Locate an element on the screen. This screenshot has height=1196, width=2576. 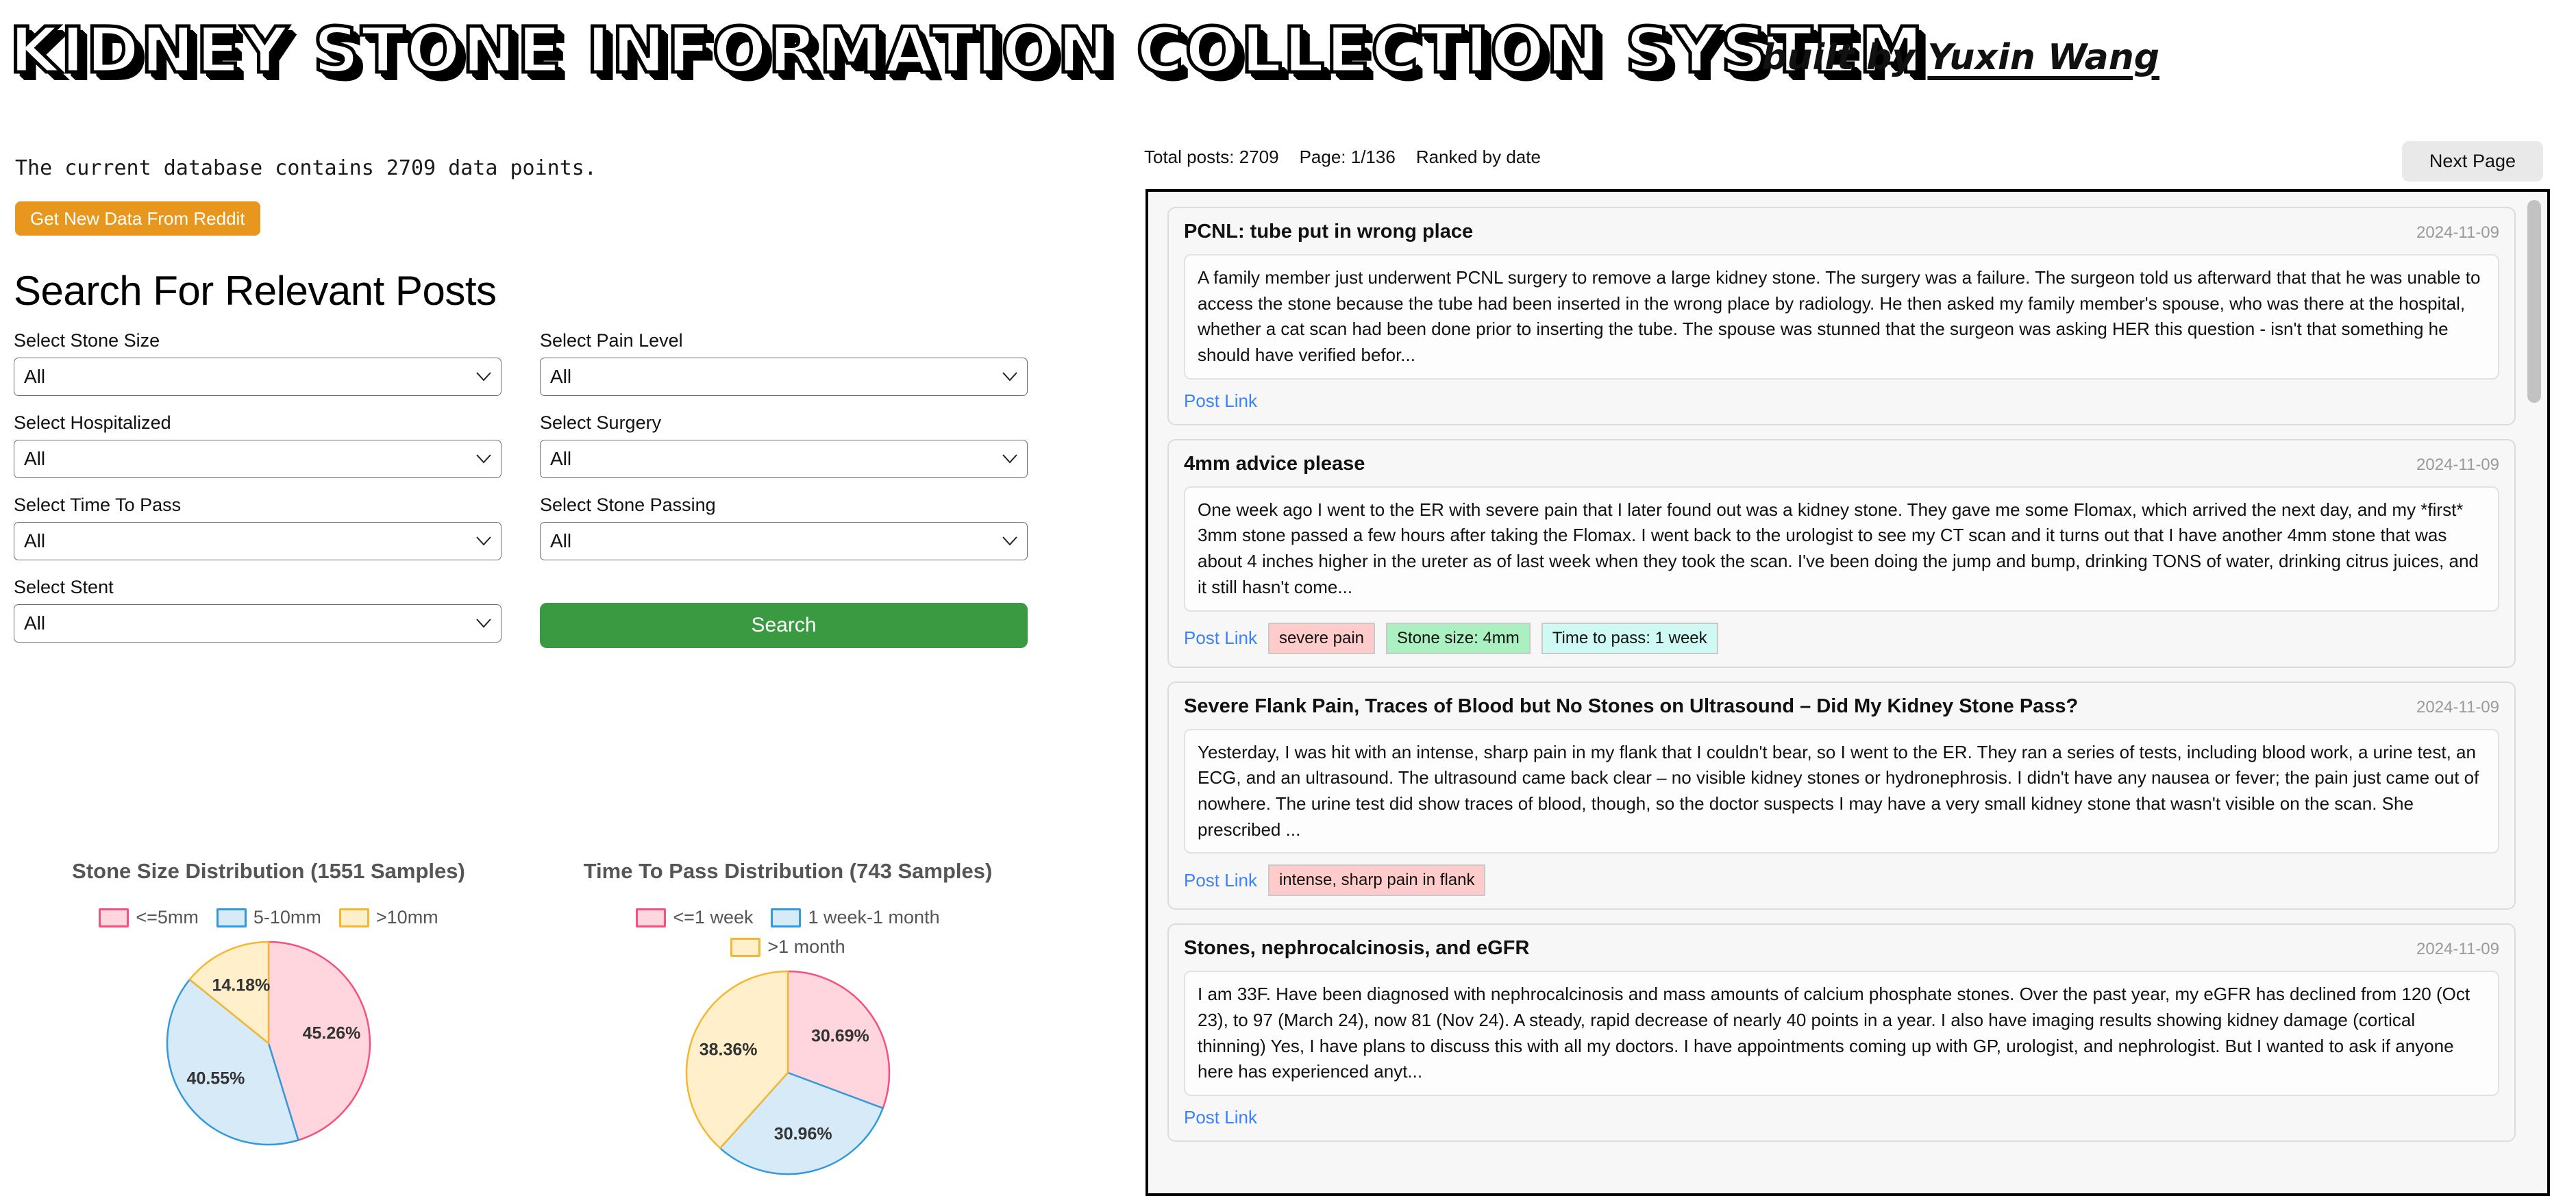
filter-label-stent: Select Stent is located at coordinates (64, 587).